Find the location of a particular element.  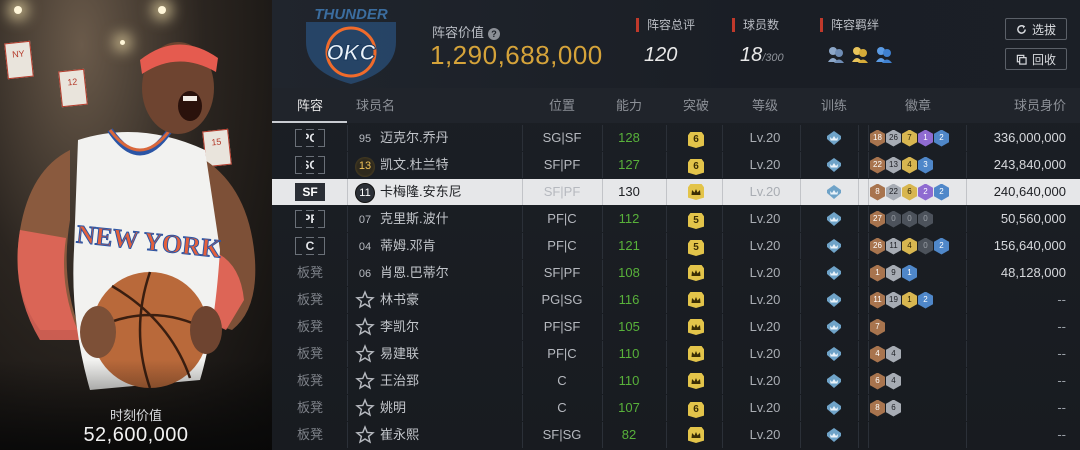

table-row: PF 07 克里斯.波什 PF|C 112 5 Lv.20 27 0 0 0 50,560,000 is located at coordinates (676, 219).